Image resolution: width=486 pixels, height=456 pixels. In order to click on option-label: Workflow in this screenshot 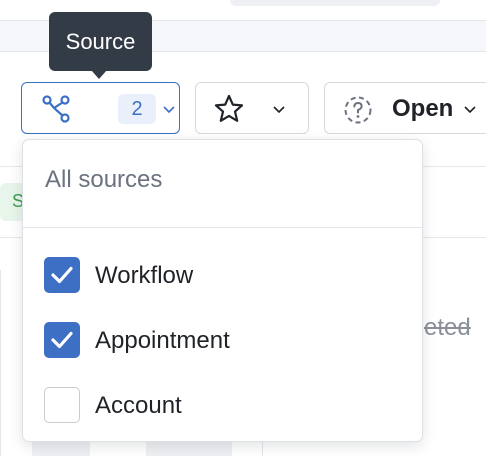, I will do `click(144, 275)`.